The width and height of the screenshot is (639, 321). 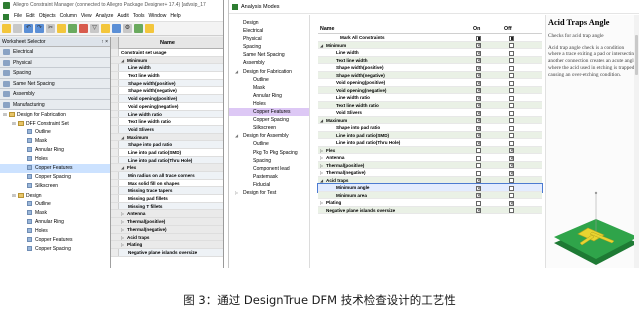 I want to click on nav-item-spacing: Spacing, so click(x=269, y=161).